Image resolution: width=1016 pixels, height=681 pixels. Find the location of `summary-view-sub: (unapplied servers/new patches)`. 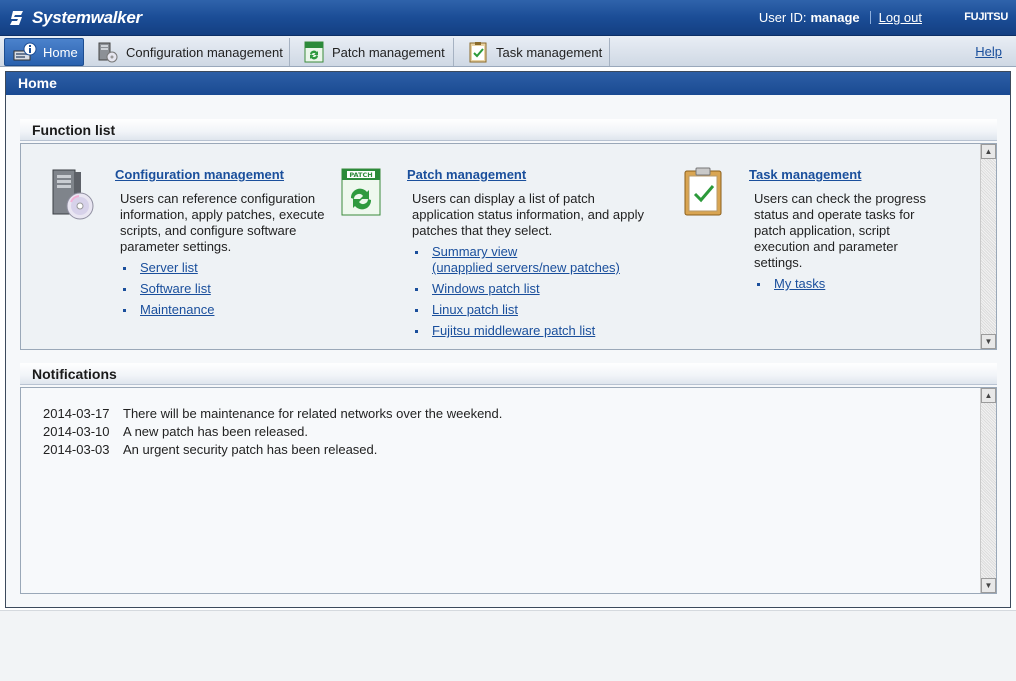

summary-view-sub: (unapplied servers/new patches) is located at coordinates (526, 267).